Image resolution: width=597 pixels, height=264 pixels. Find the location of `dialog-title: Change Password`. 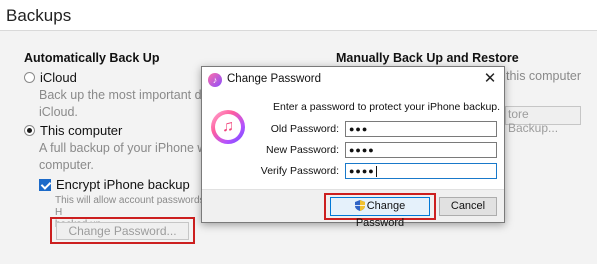

dialog-title: Change Password is located at coordinates (274, 79).